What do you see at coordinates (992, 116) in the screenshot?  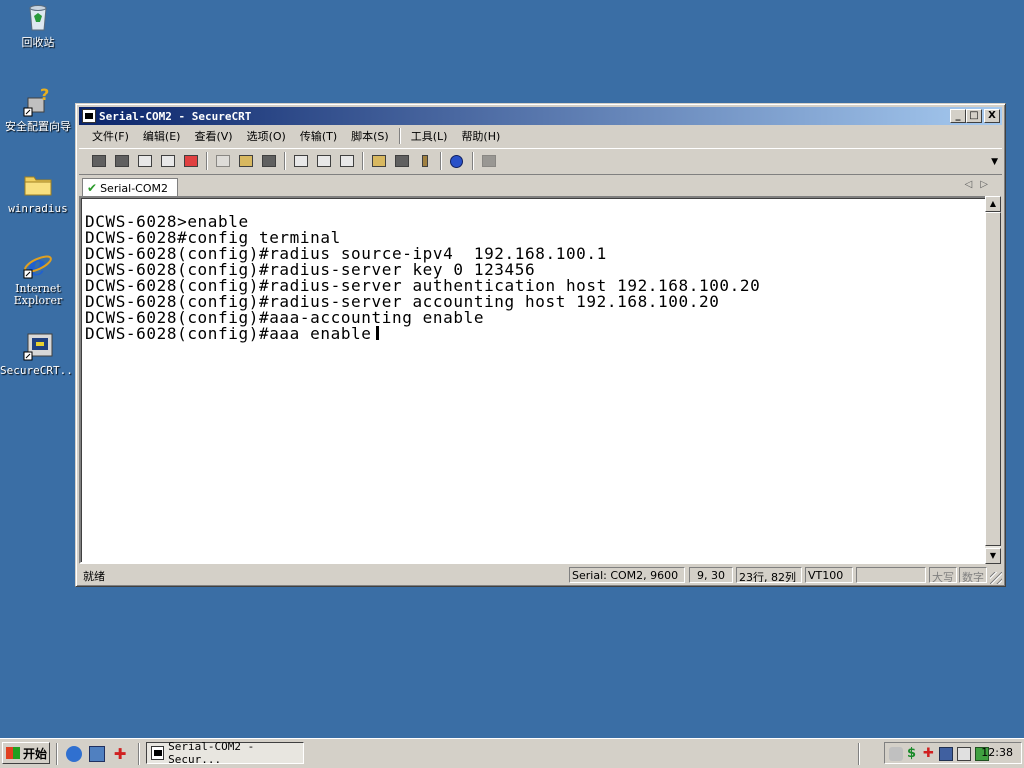 I see `close-button: X` at bounding box center [992, 116].